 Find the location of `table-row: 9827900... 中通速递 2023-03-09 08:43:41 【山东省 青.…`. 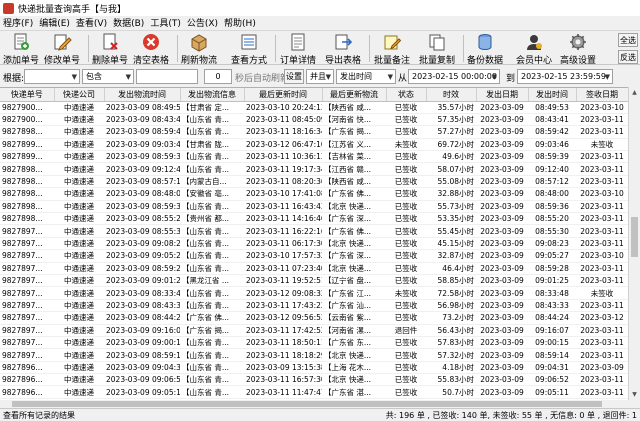

table-row: 9827900... 中通速递 2023-03-09 08:43:41 【山东省 青.… is located at coordinates (314, 120).